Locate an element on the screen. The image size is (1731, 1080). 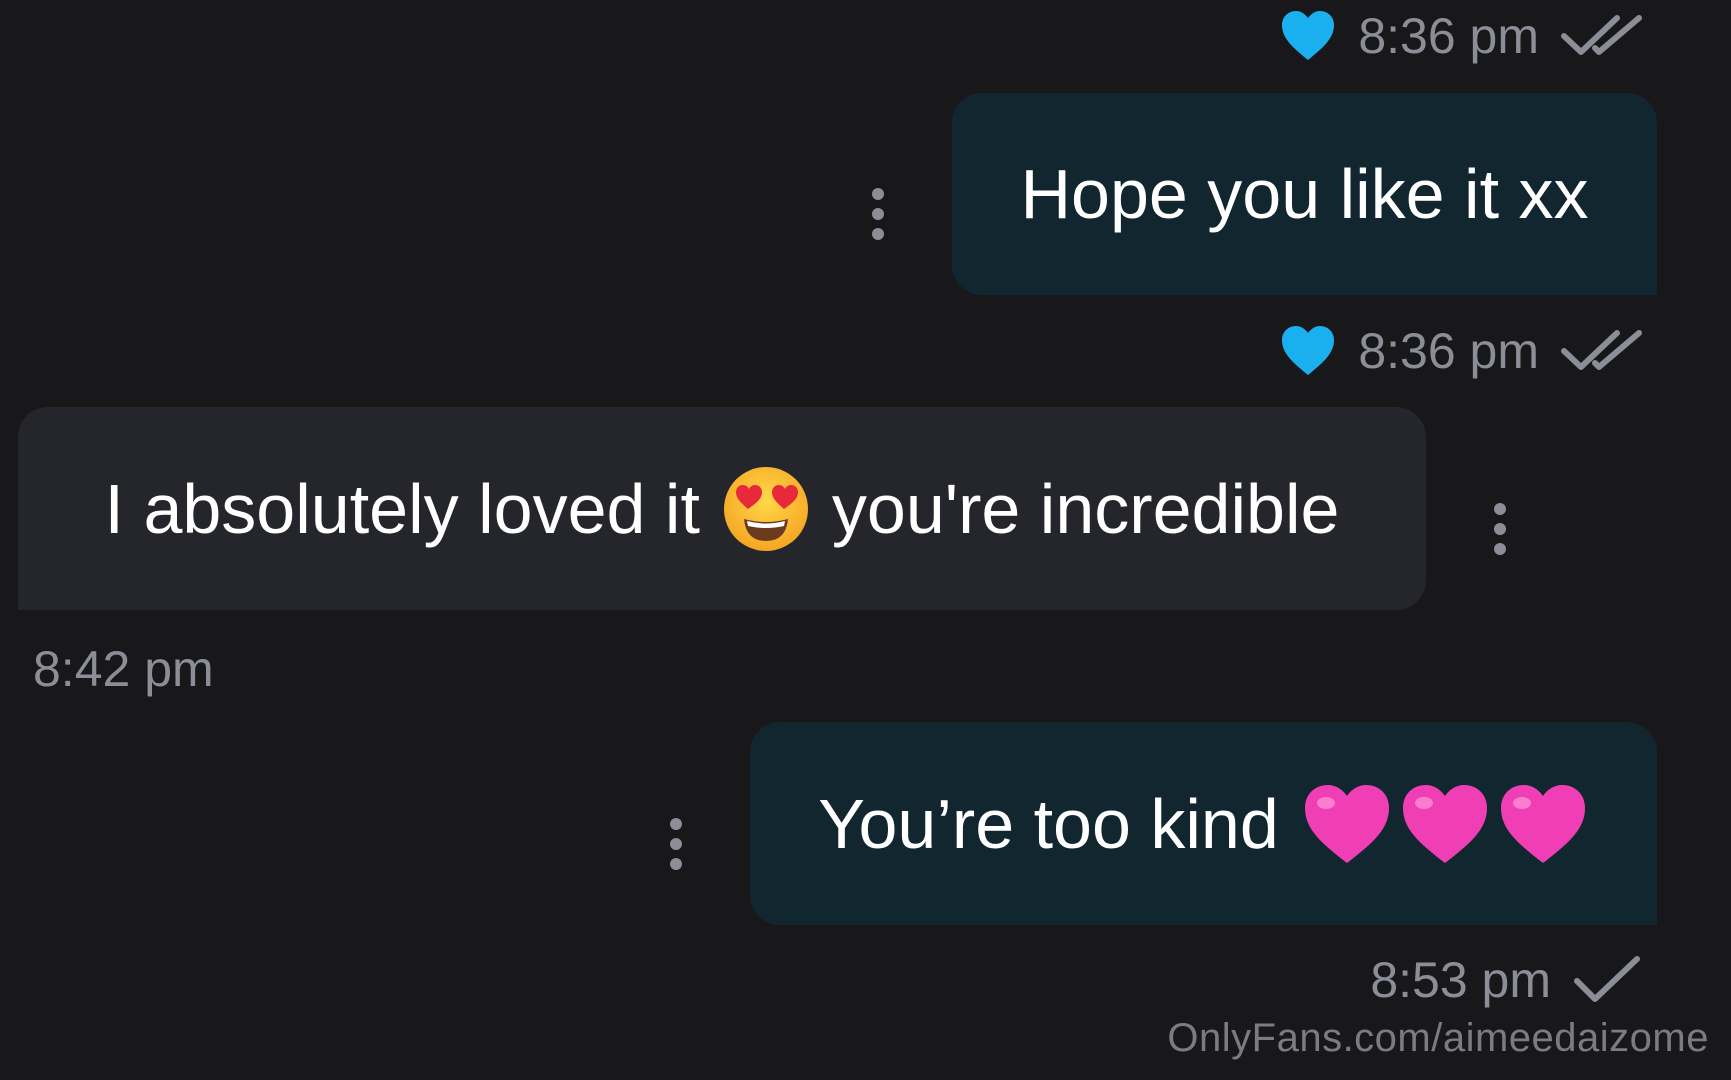
message-text: You’re too kind is located at coordinates (1048, 823).